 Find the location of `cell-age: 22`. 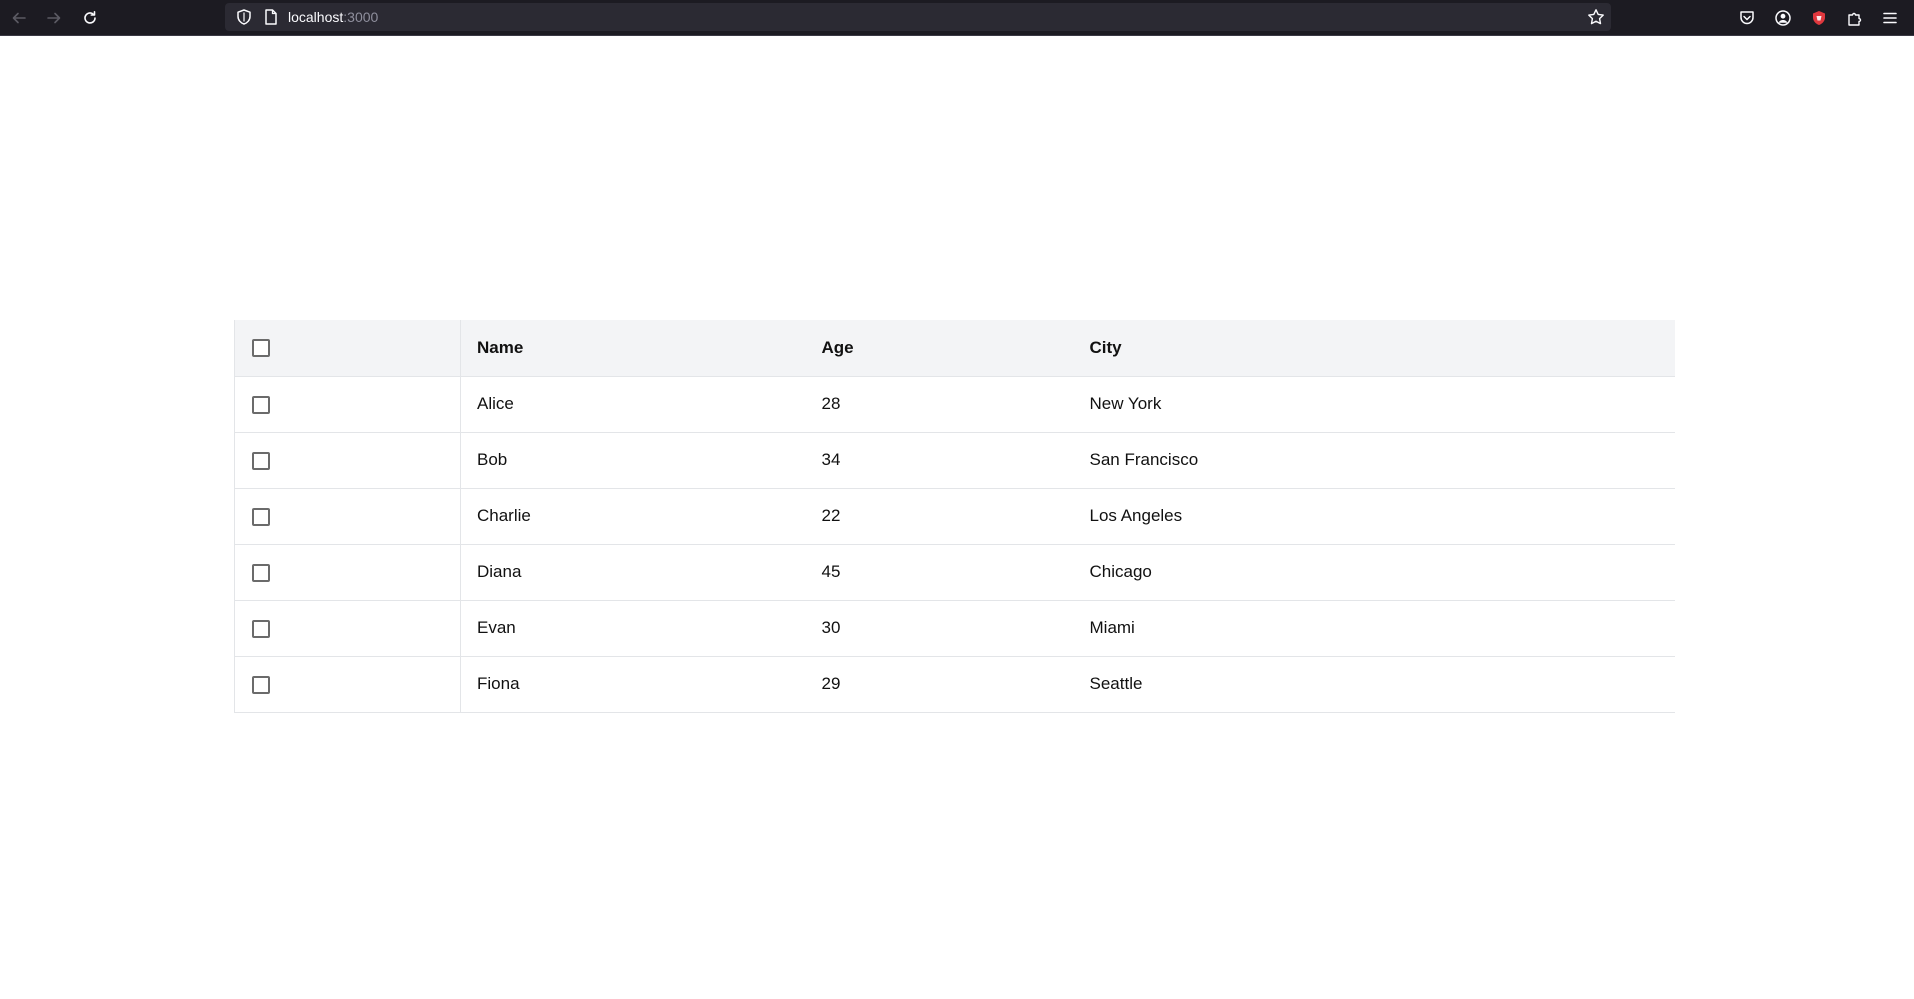

cell-age: 22 is located at coordinates (955, 516).